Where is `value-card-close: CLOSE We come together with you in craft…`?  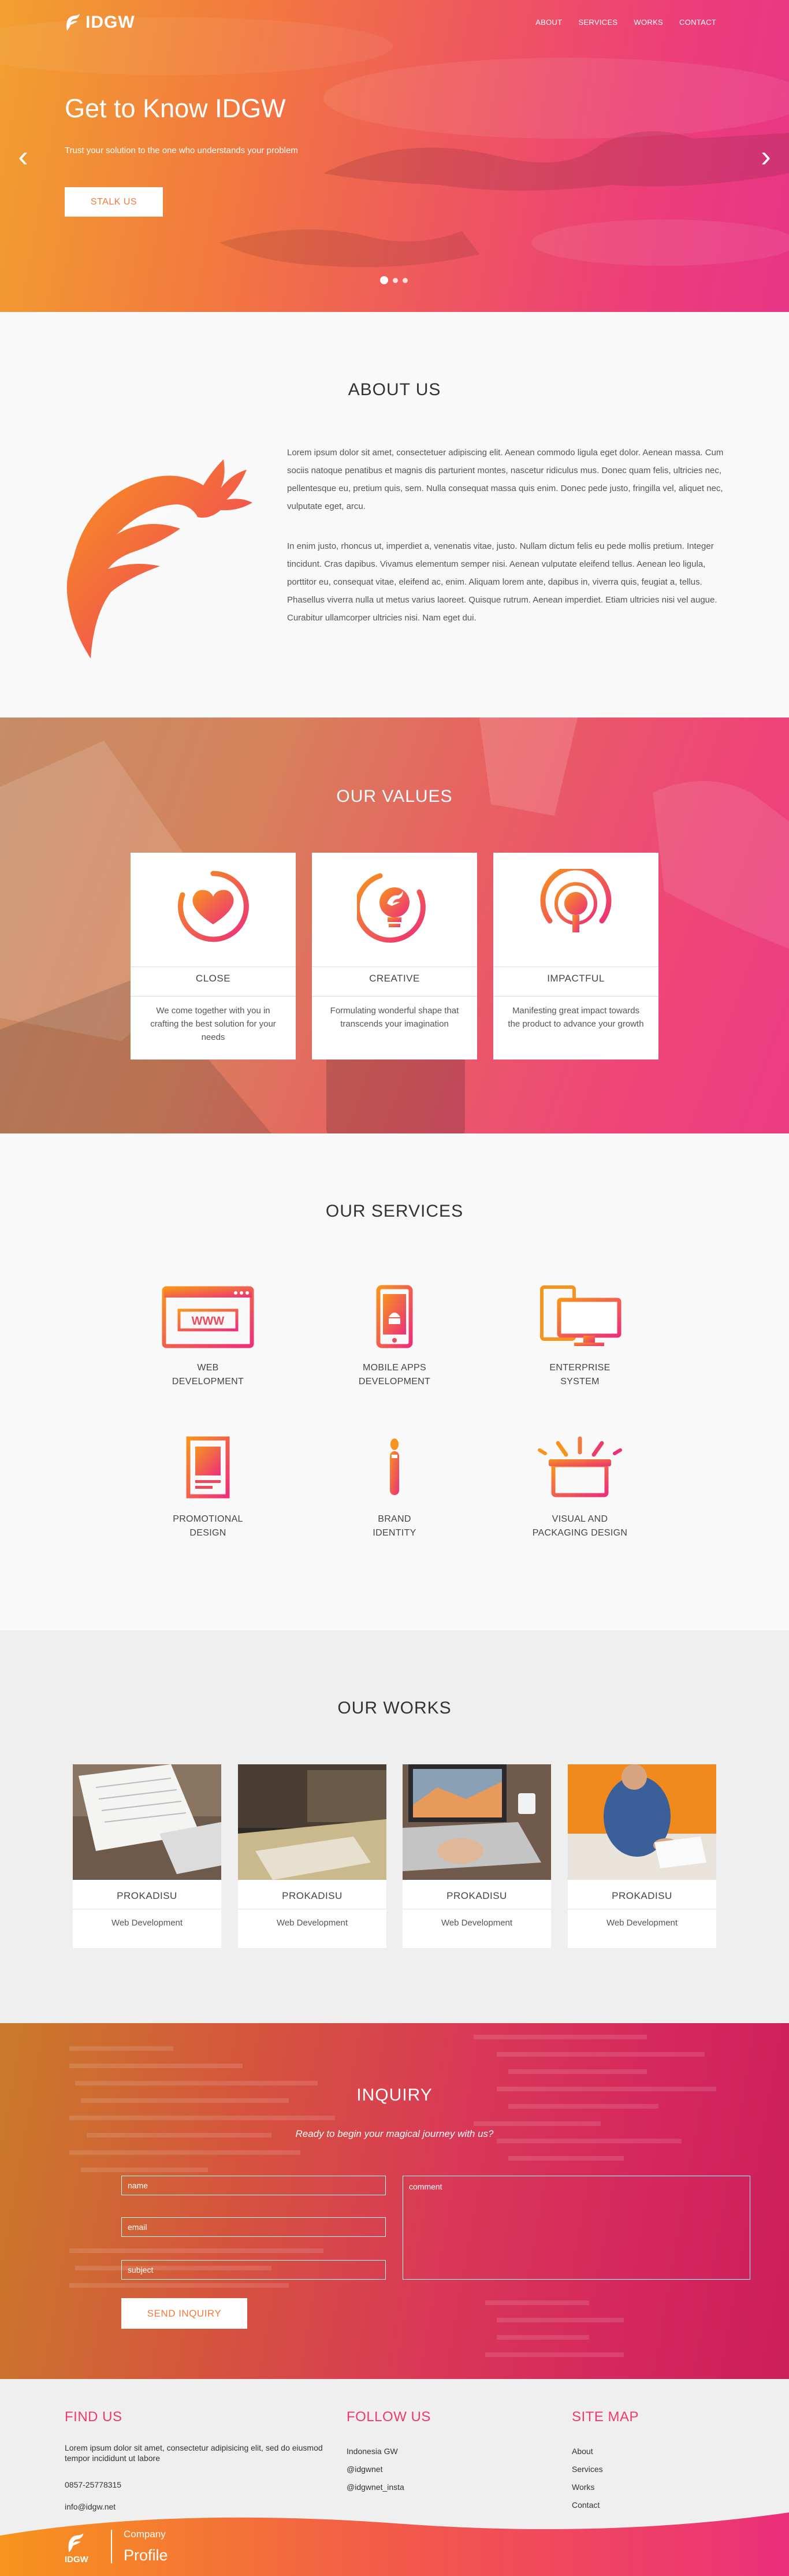 value-card-close: CLOSE We come together with you in craft… is located at coordinates (214, 956).